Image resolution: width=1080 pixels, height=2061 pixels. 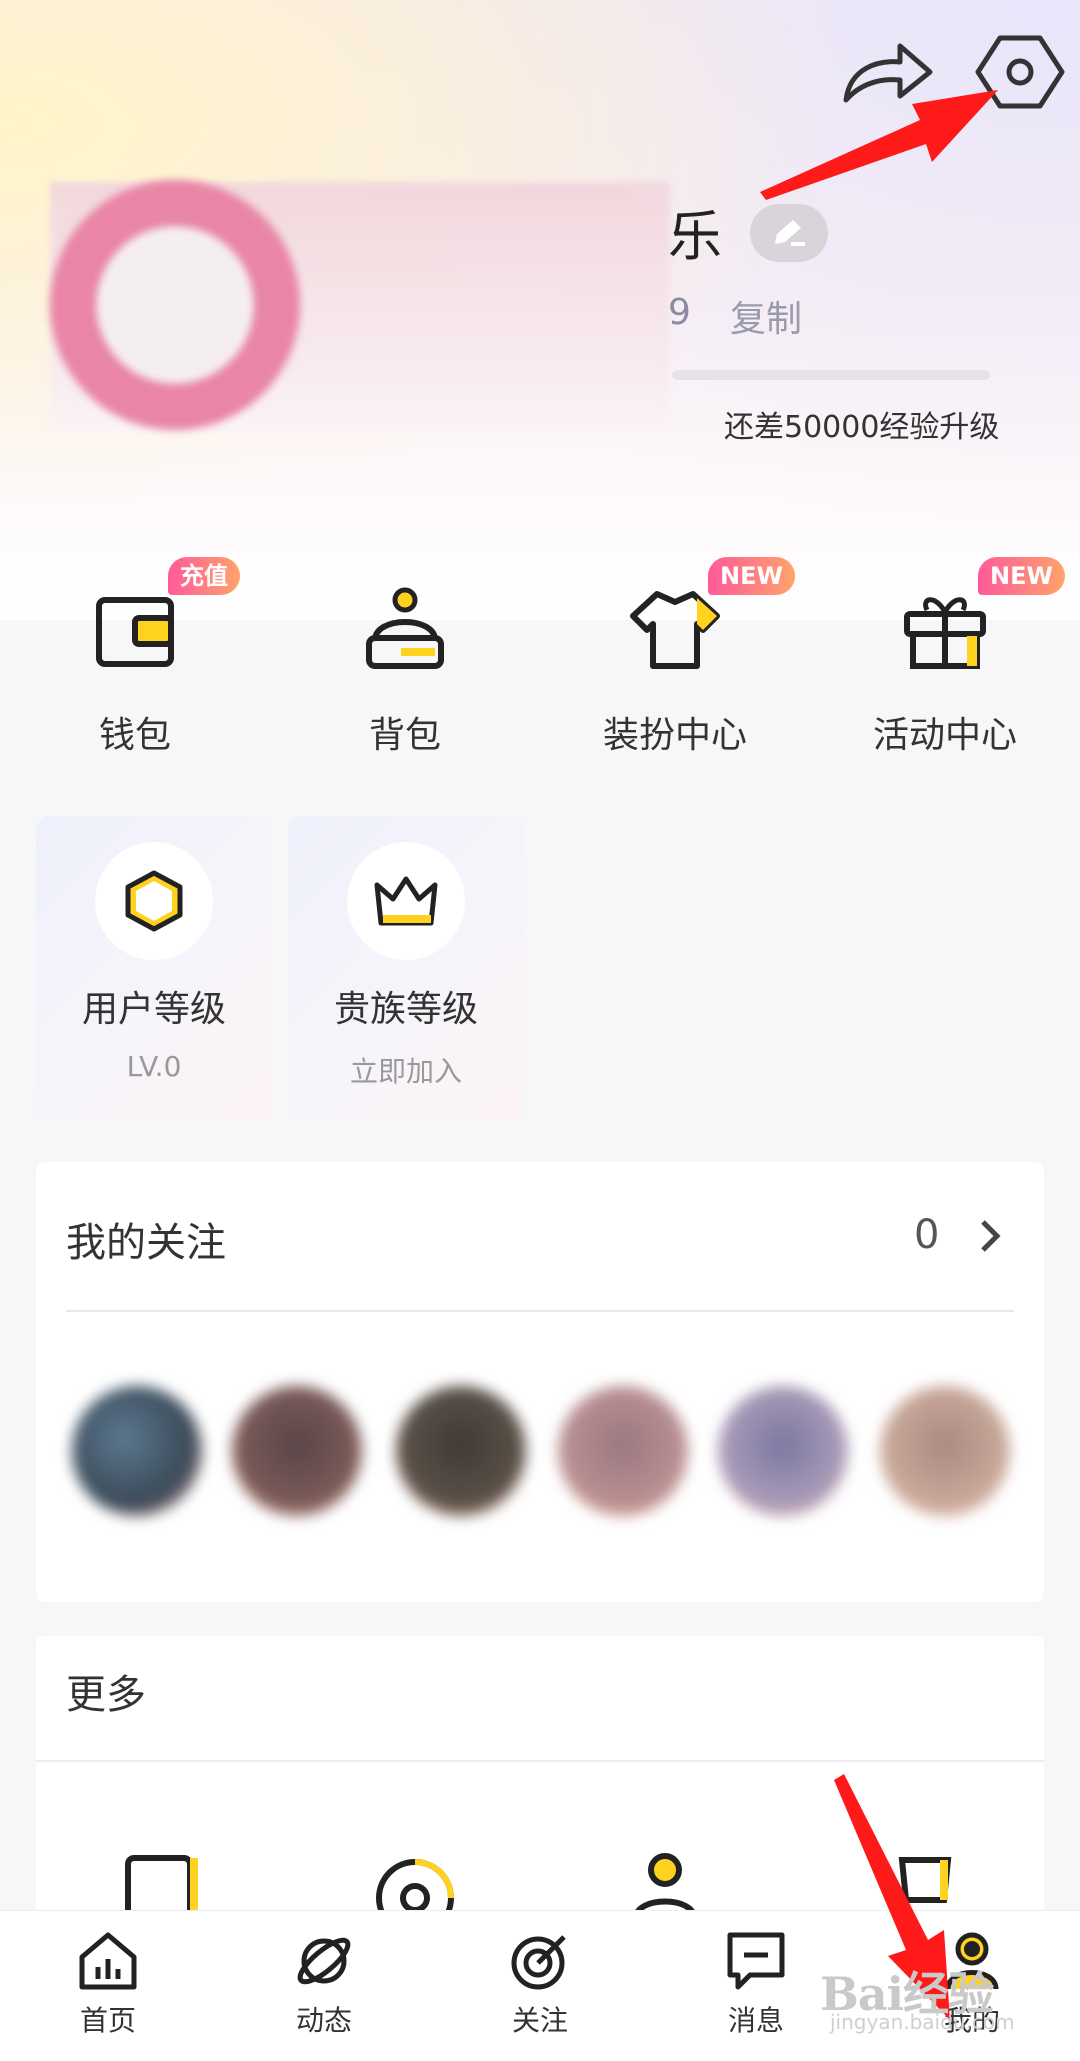 I want to click on copy-id-button: 复制, so click(x=766, y=316).